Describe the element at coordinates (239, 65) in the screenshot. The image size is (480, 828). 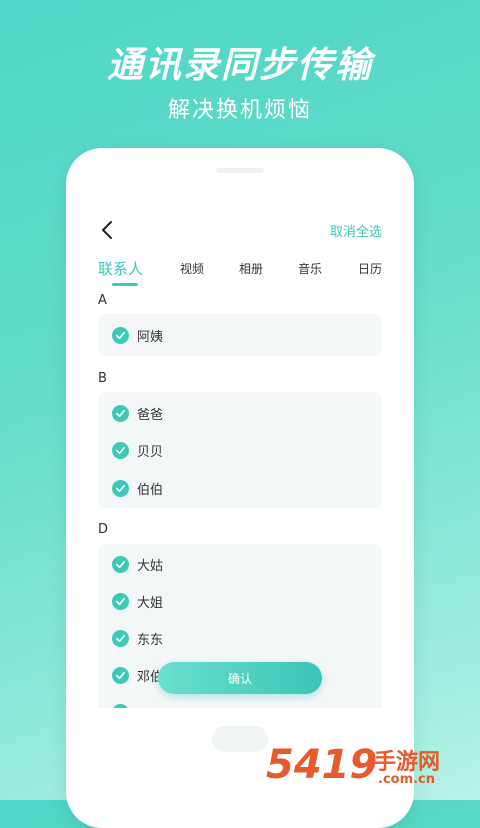
I see `promo-headline: 通讯录同步传输` at that location.